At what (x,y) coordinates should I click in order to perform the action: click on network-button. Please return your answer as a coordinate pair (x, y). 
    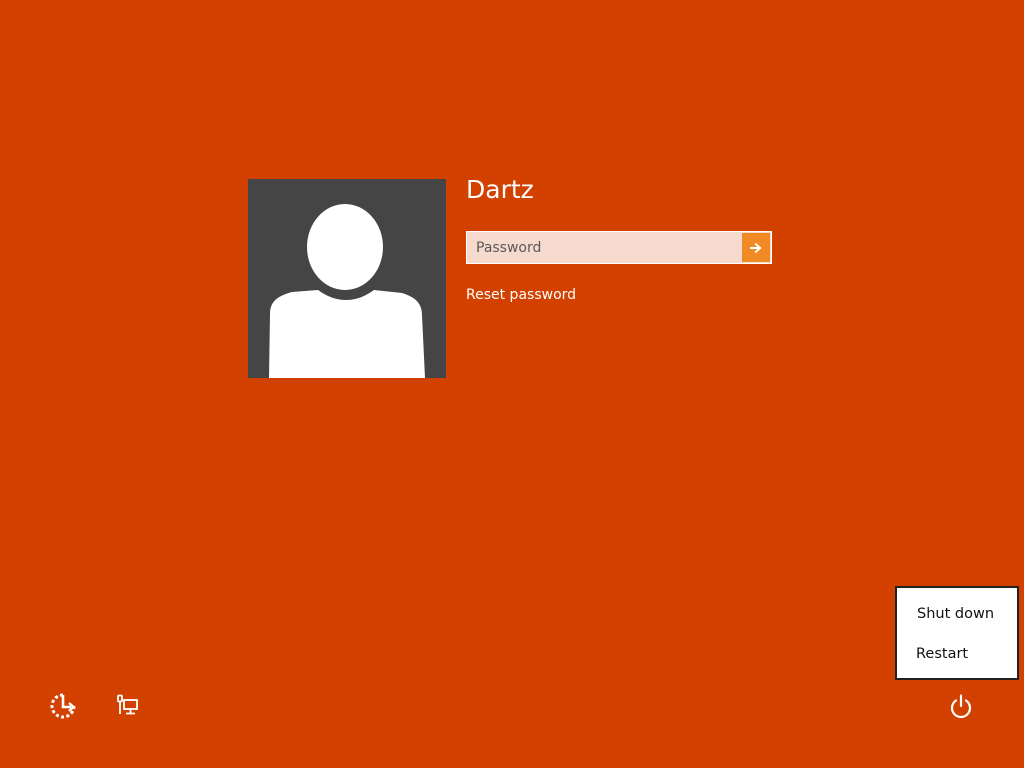
    Looking at the image, I should click on (127, 706).